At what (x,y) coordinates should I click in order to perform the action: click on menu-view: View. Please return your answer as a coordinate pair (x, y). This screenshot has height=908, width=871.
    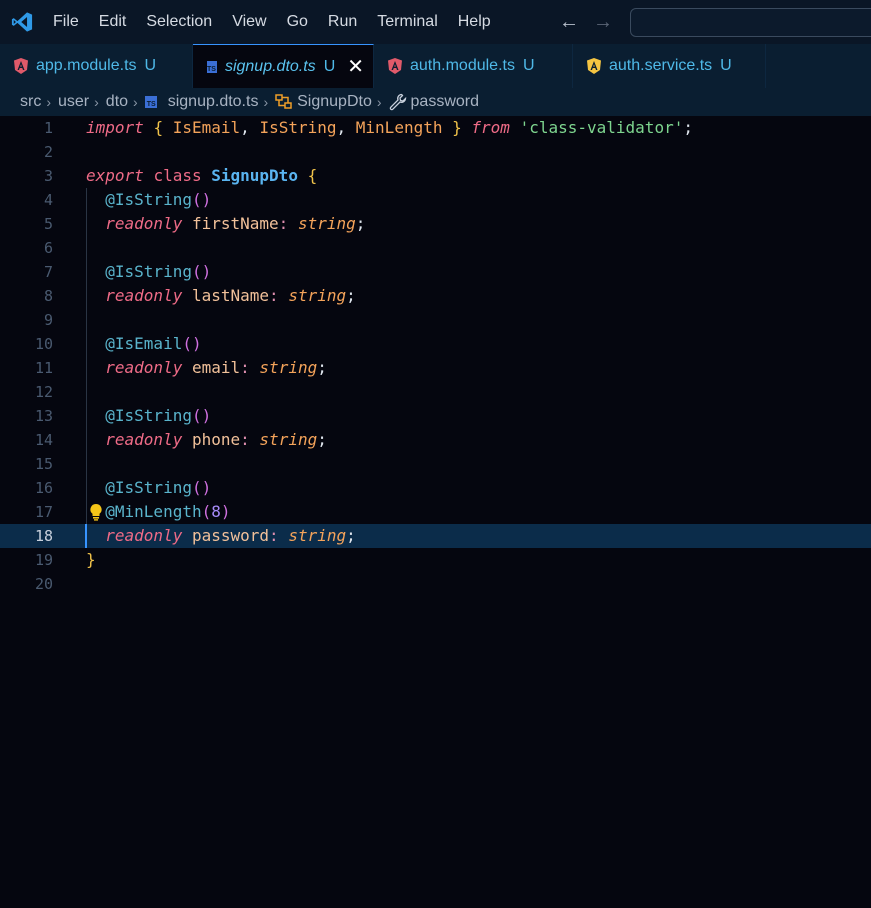
    Looking at the image, I should click on (249, 22).